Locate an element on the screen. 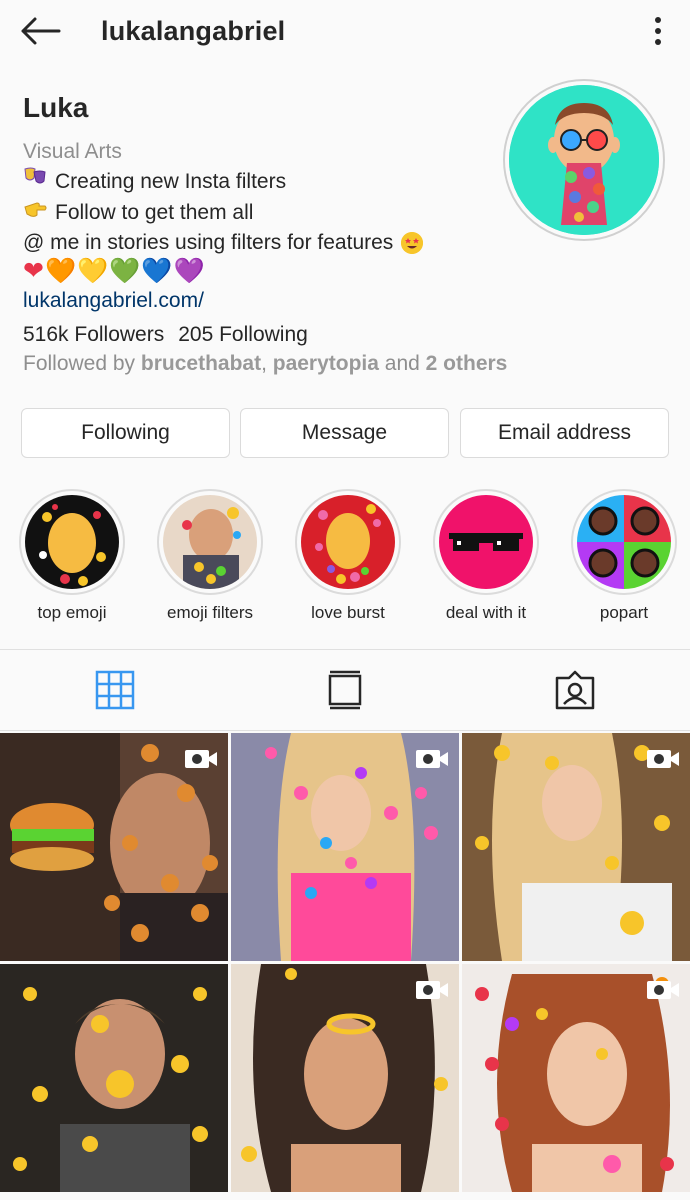 This screenshot has height=1200, width=690. tab-grid is located at coordinates (115, 690).